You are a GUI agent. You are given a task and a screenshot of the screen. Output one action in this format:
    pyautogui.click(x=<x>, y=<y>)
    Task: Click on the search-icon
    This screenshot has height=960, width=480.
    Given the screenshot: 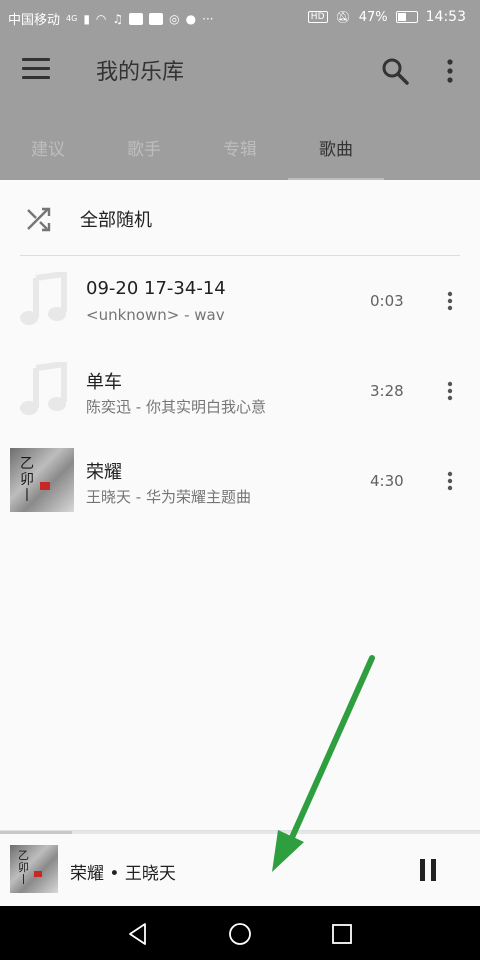 What is the action you would take?
    pyautogui.click(x=395, y=71)
    